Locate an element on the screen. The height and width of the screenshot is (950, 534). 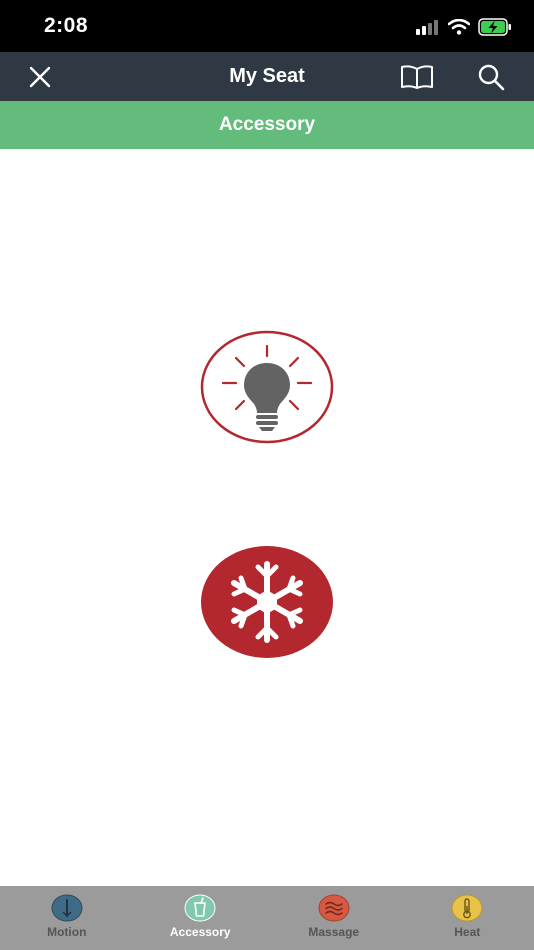
search-button is located at coordinates (491, 77).